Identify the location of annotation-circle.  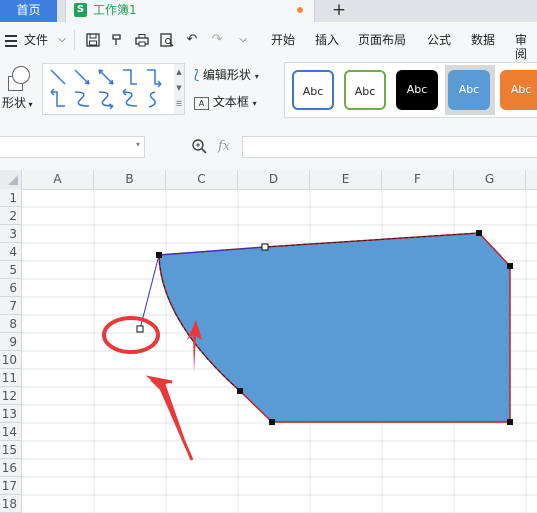
(131, 335).